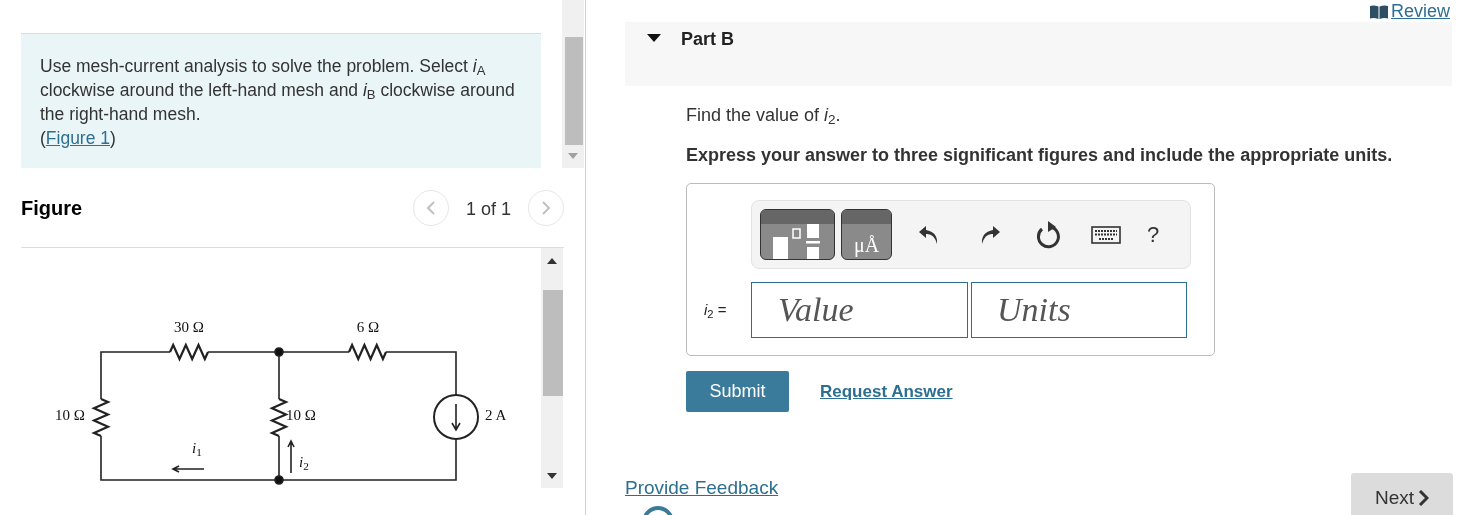  What do you see at coordinates (197, 448) in the screenshot?
I see `current-label: i$_{1}$` at bounding box center [197, 448].